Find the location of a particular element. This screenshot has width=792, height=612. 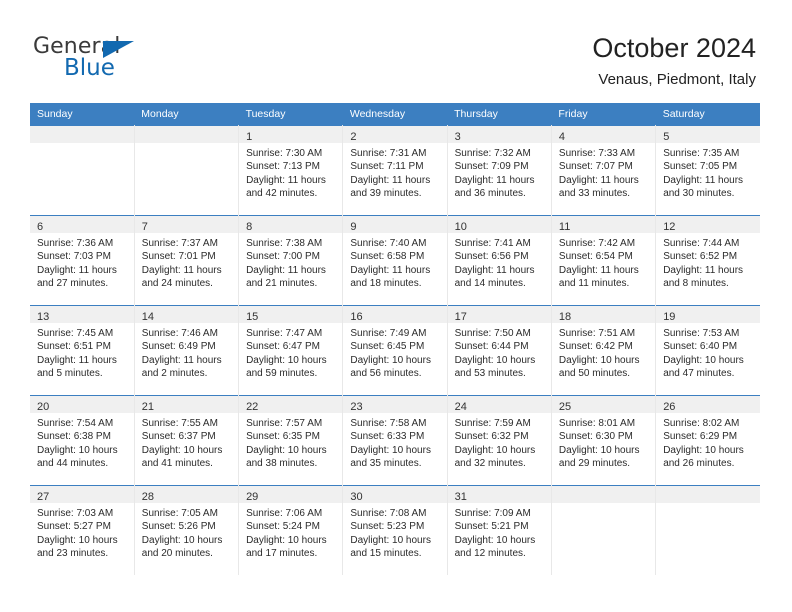

sunset-time: Sunset: 5:23 PM is located at coordinates (387, 527).